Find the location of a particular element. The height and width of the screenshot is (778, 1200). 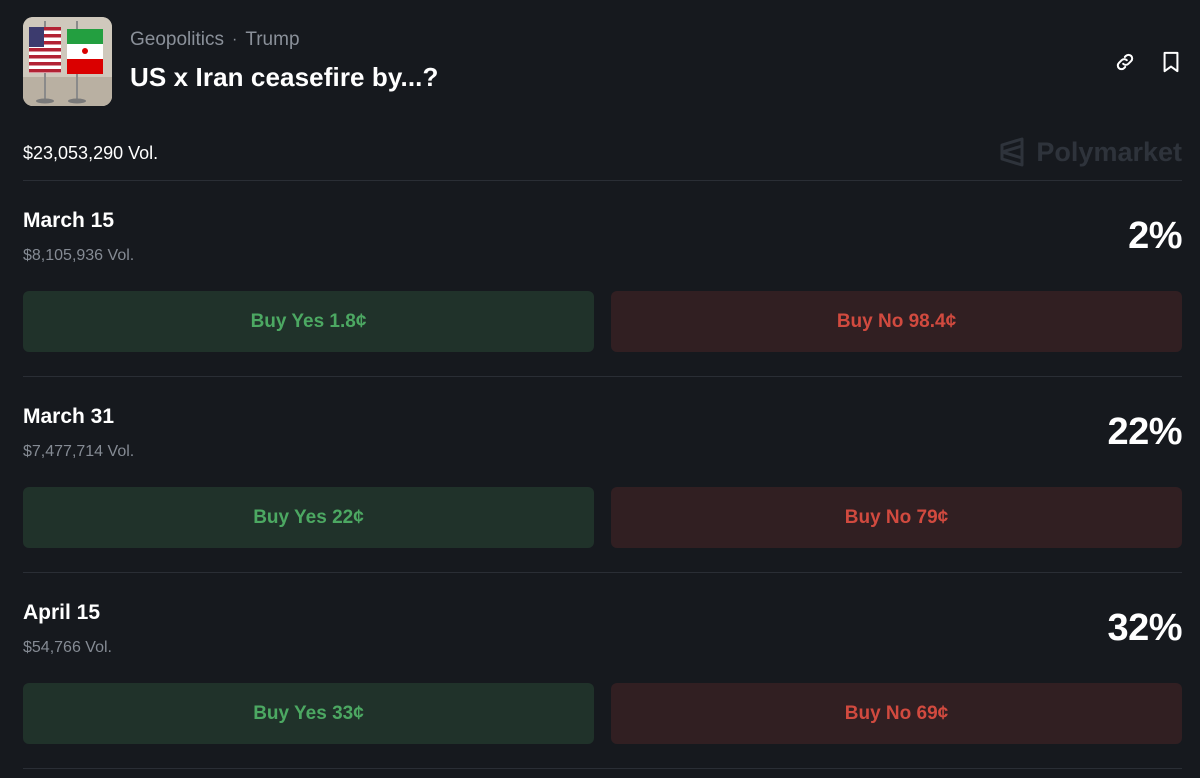

total-volume: $23,053,290 Vol. is located at coordinates (91, 153).